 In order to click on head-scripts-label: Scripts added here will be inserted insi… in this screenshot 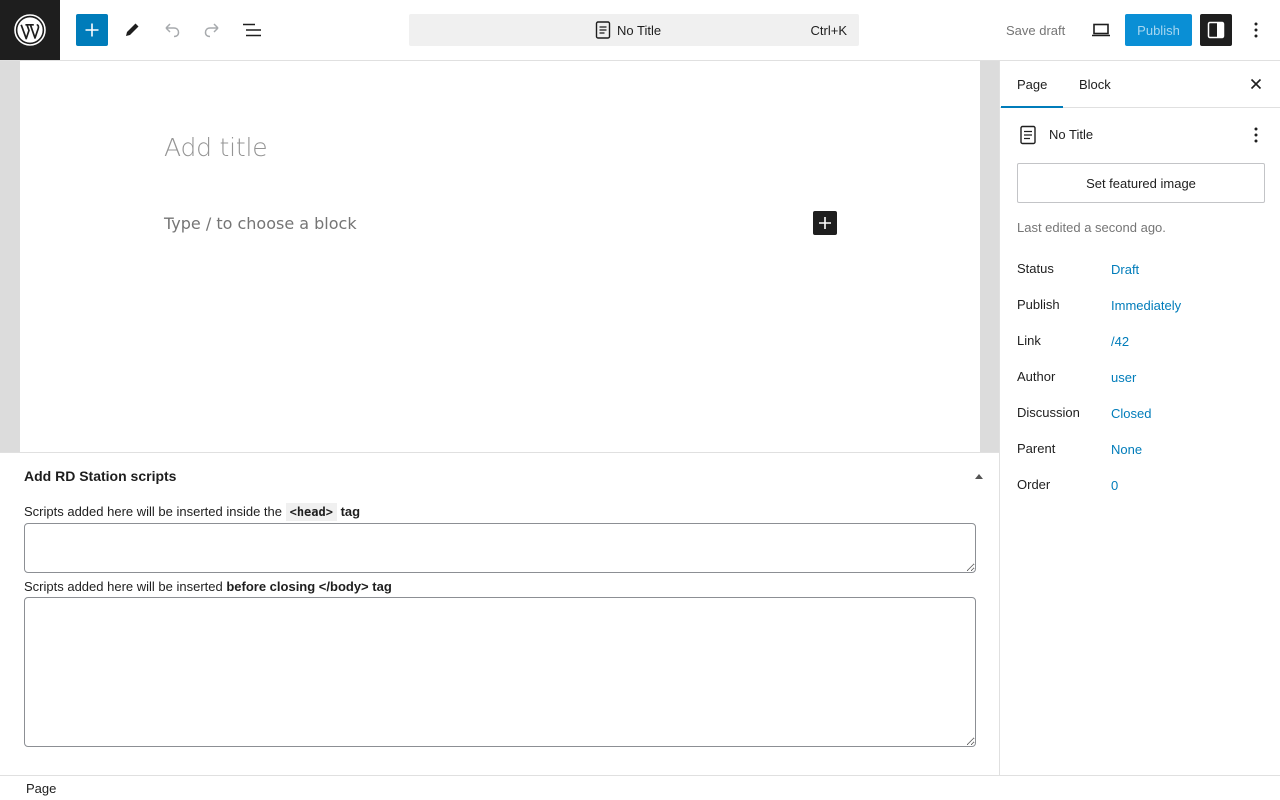, I will do `click(192, 512)`.